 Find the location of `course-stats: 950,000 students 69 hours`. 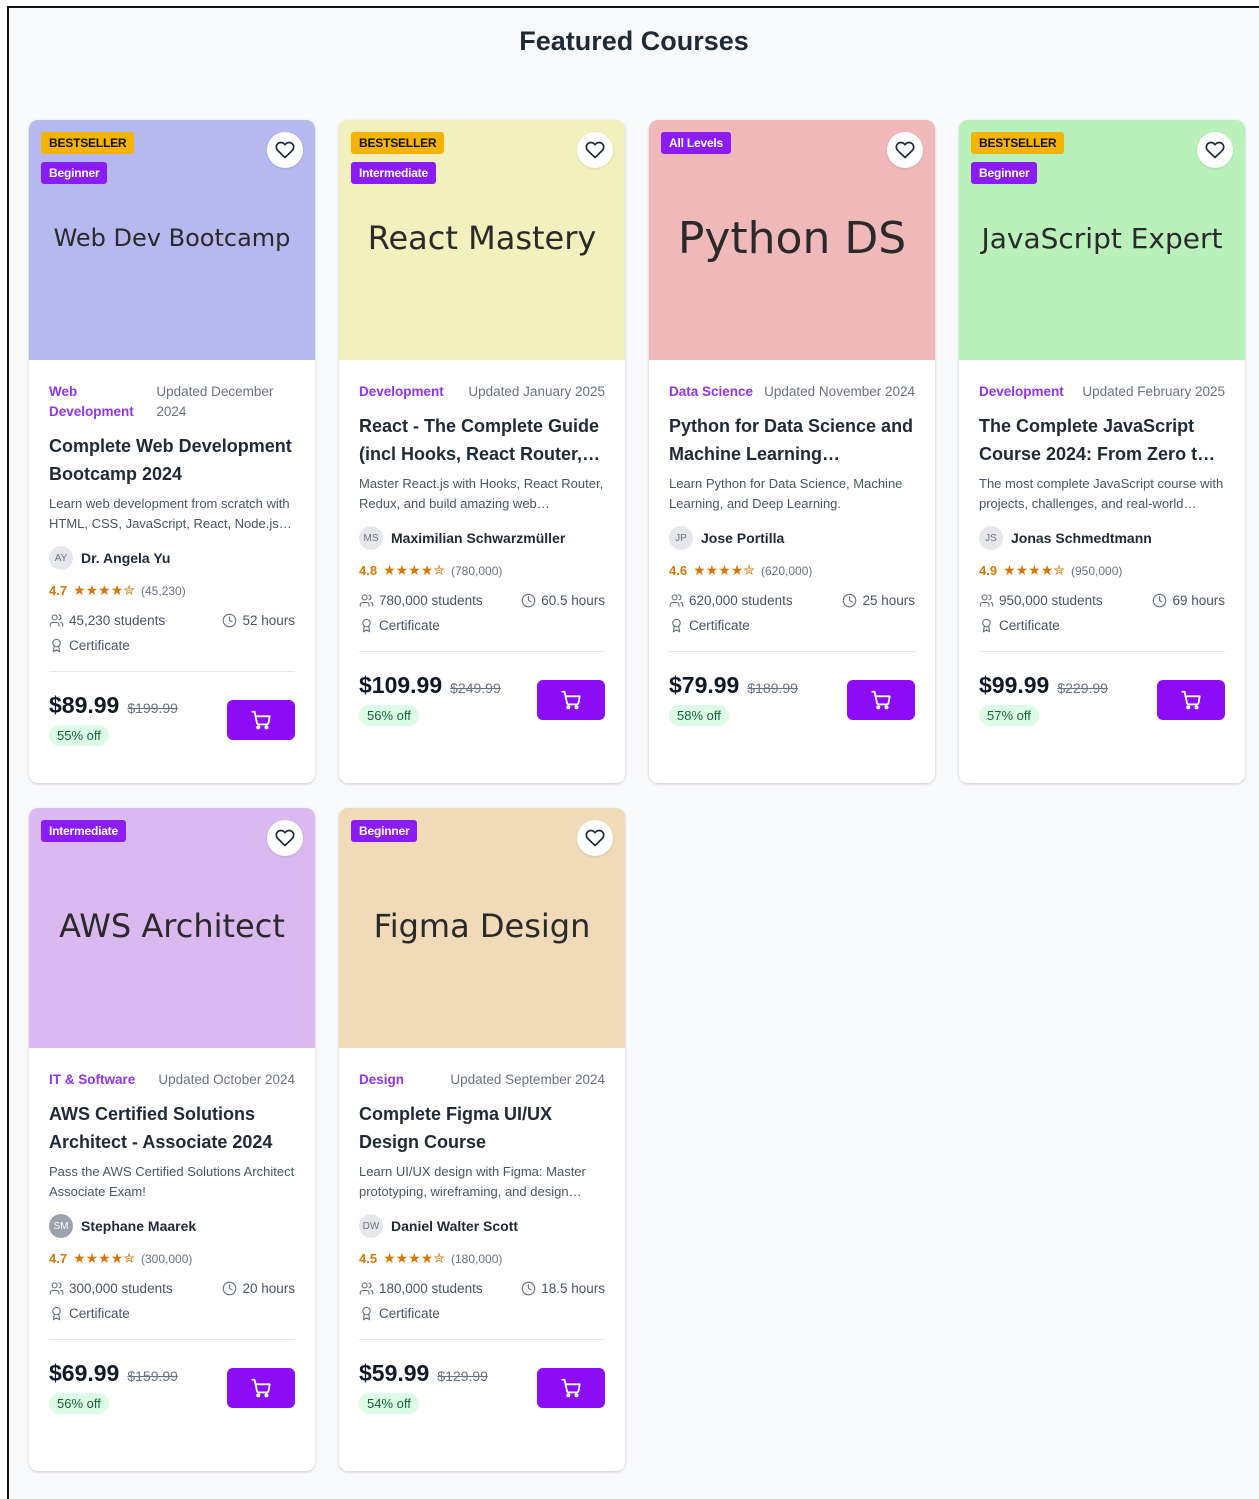

course-stats: 950,000 students 69 hours is located at coordinates (1102, 600).